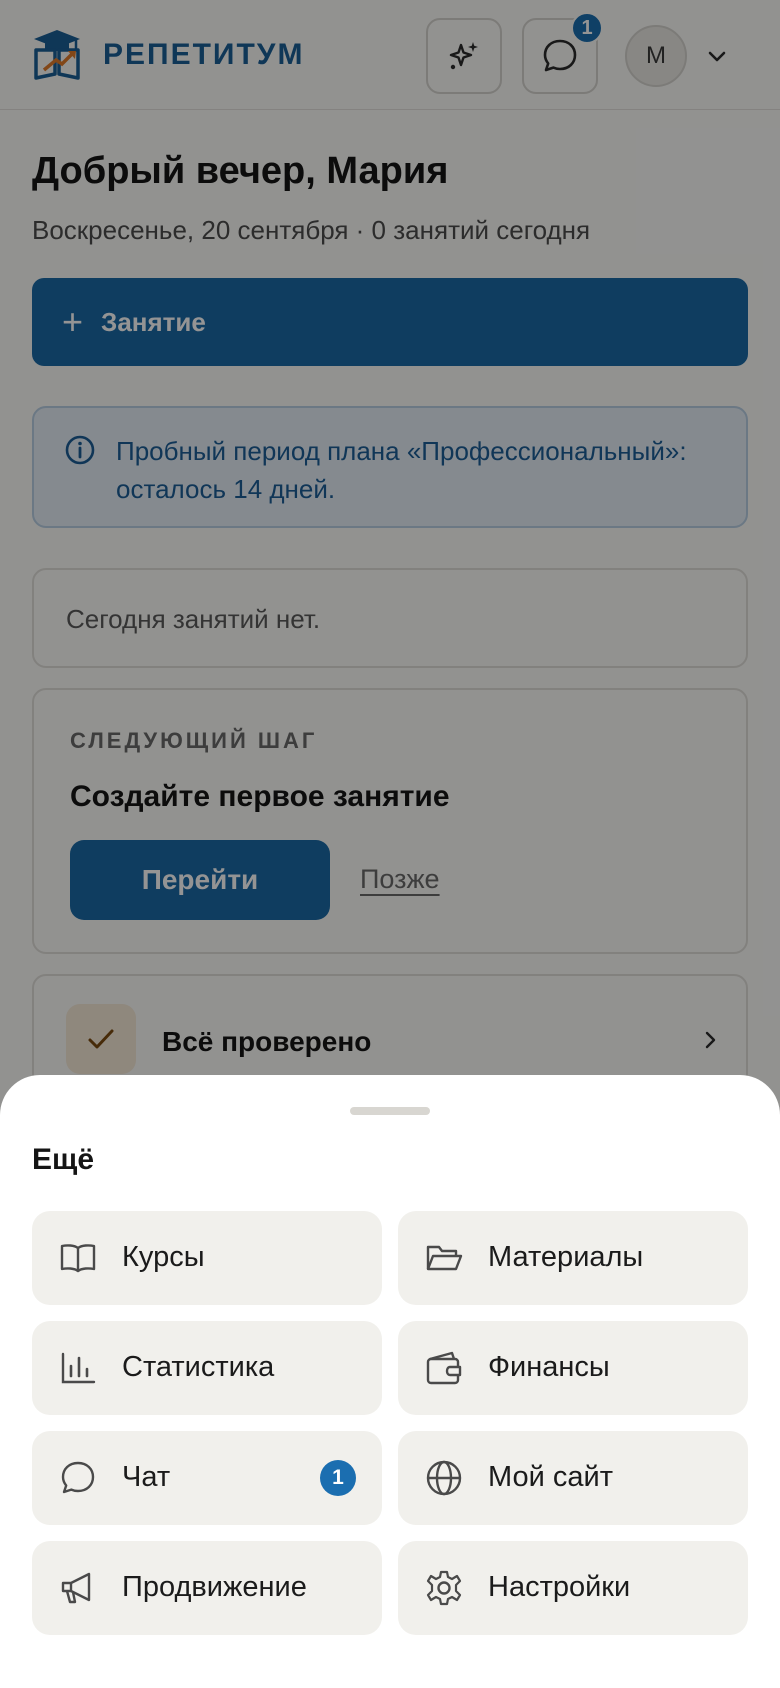 This screenshot has width=780, height=1688. What do you see at coordinates (76, 1588) in the screenshot?
I see `megaphone-icon` at bounding box center [76, 1588].